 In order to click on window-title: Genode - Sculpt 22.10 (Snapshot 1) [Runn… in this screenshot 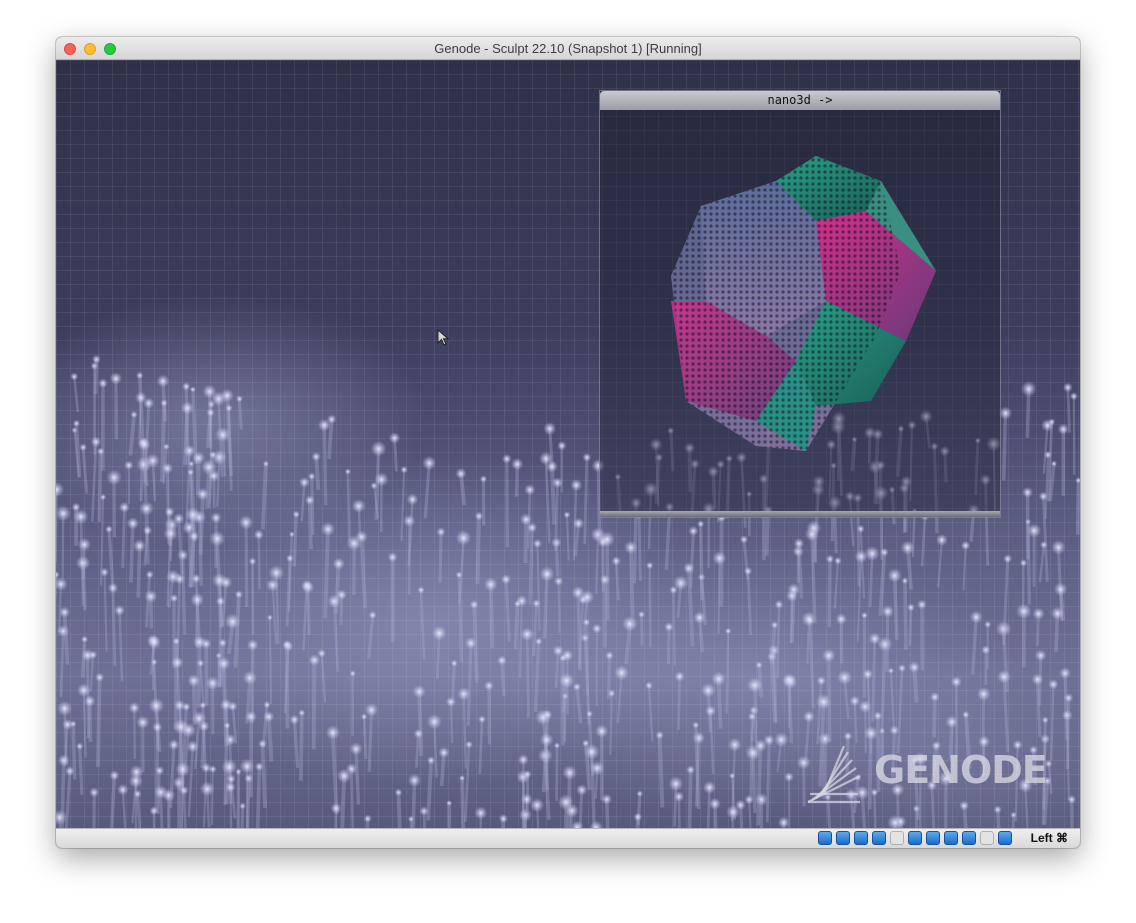, I will do `click(568, 48)`.